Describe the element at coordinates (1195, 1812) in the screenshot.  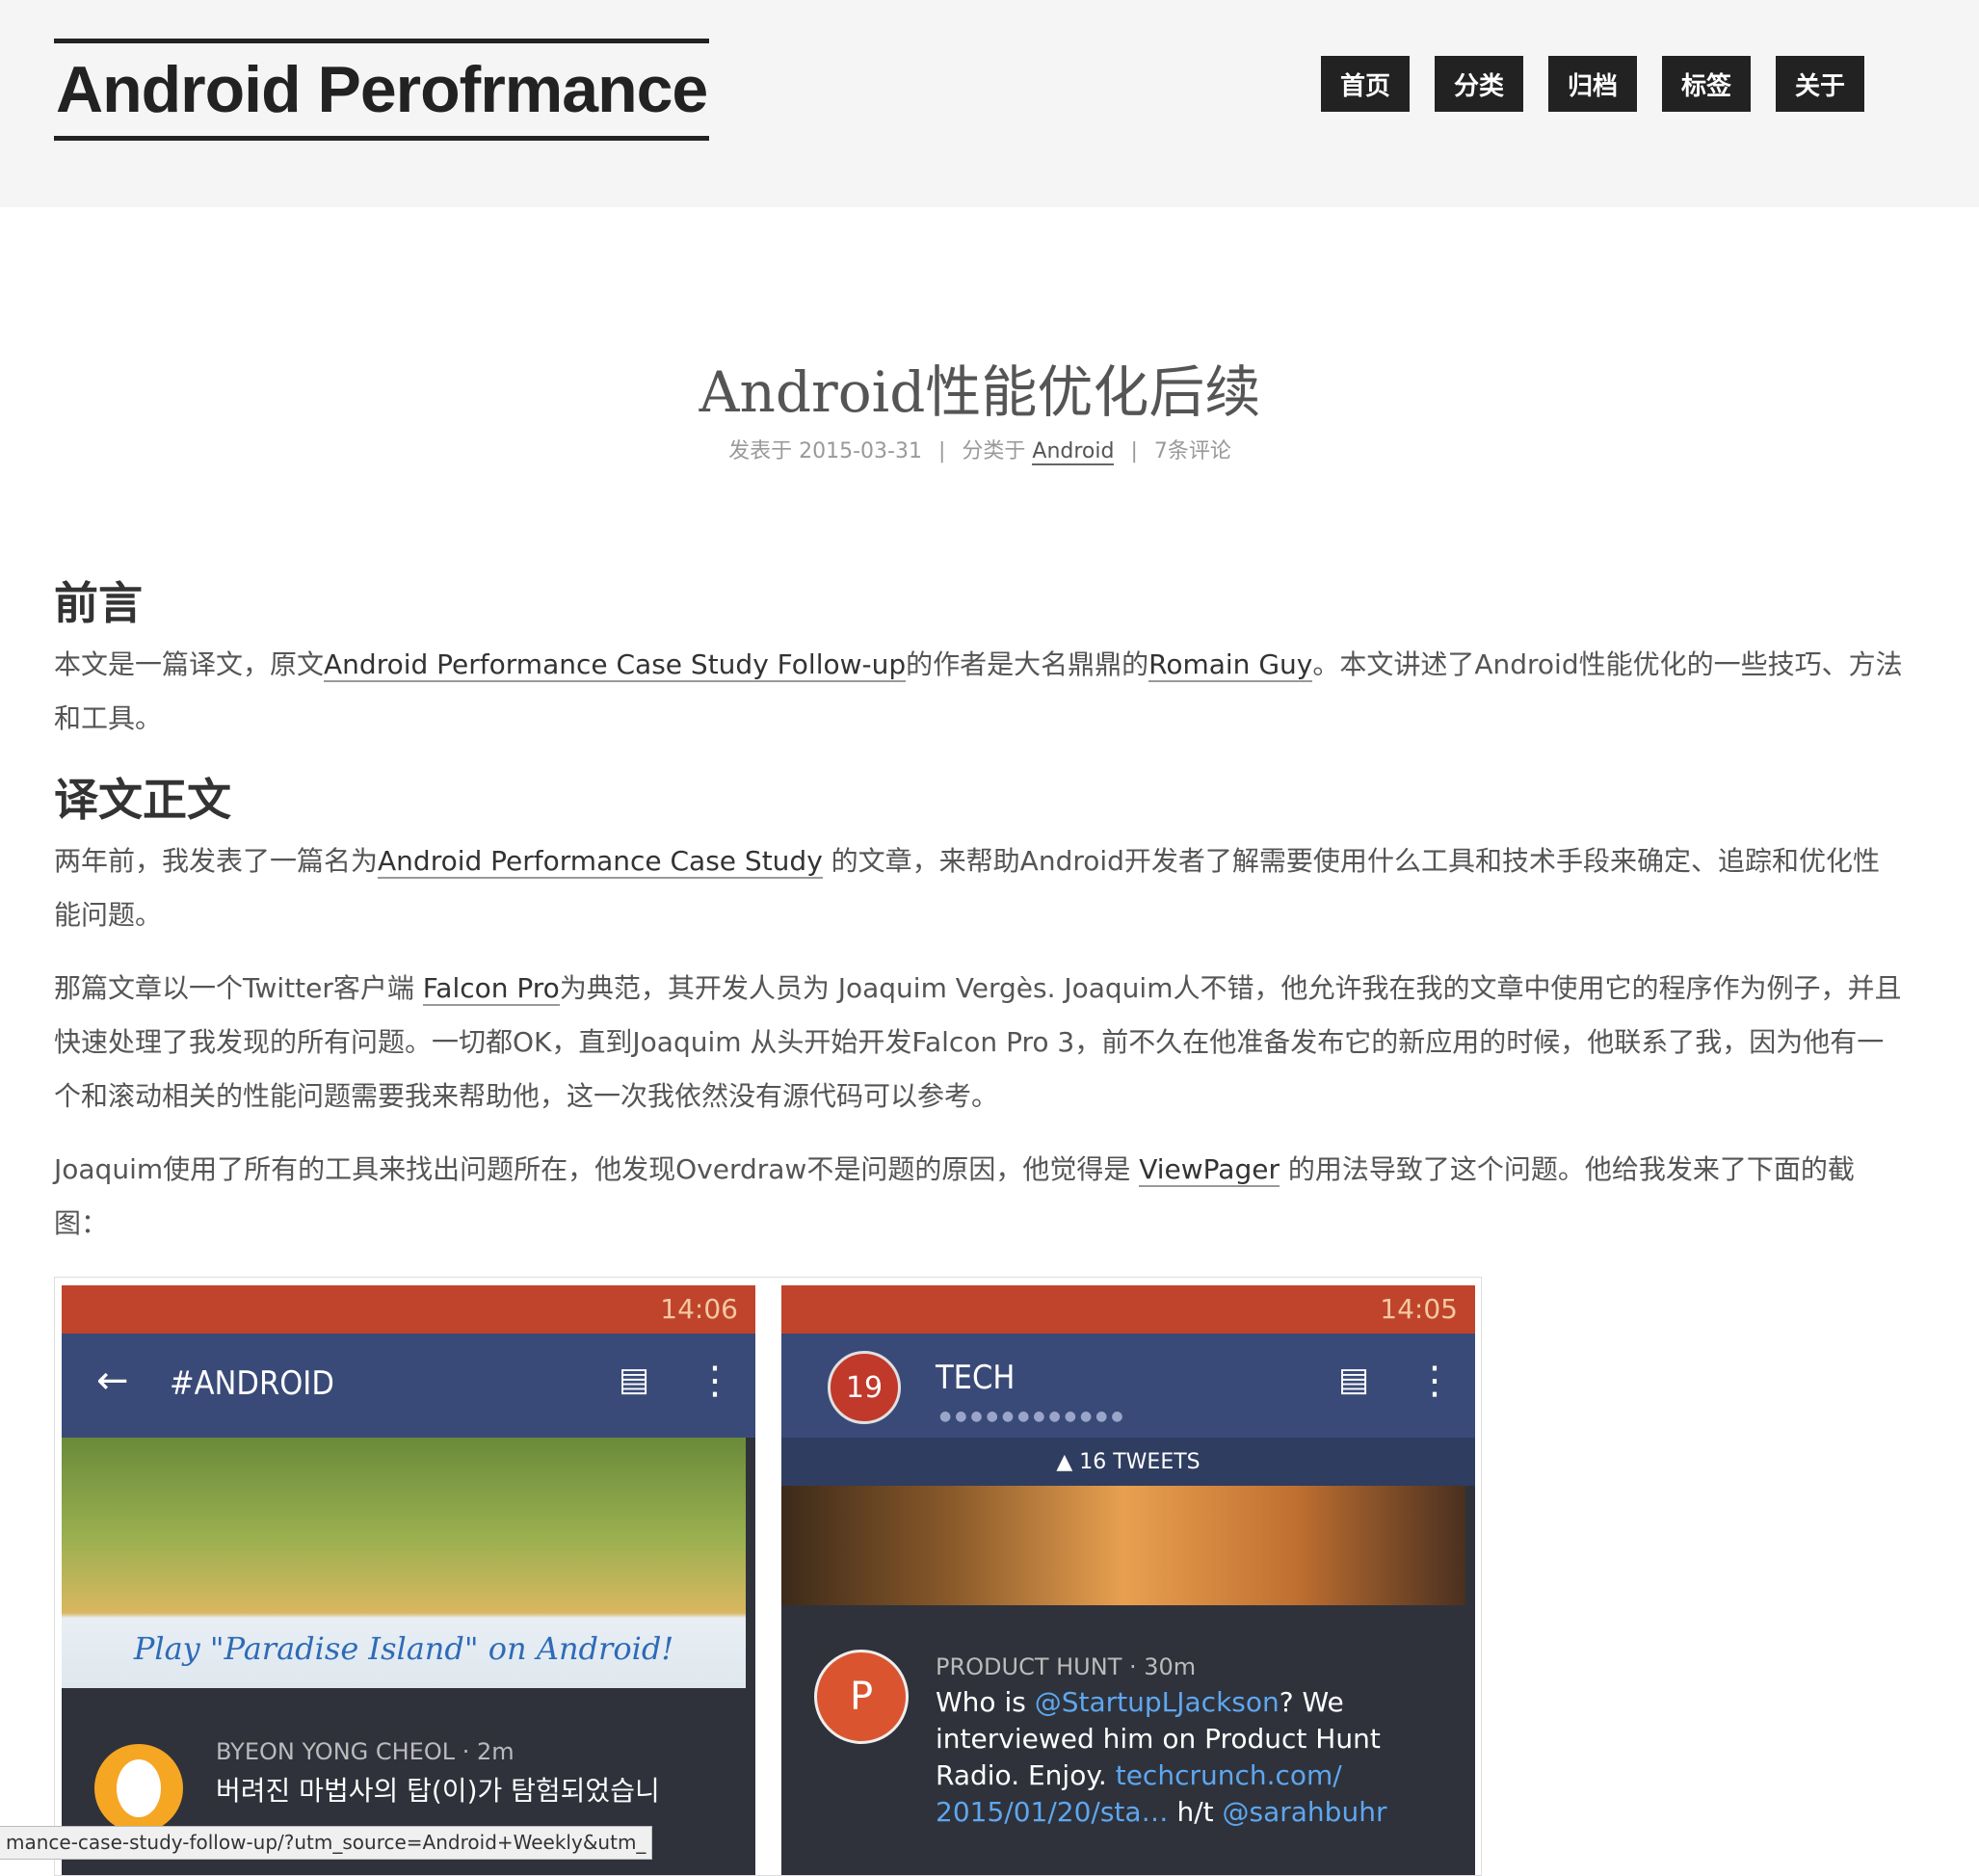
I see `text: h/t` at that location.